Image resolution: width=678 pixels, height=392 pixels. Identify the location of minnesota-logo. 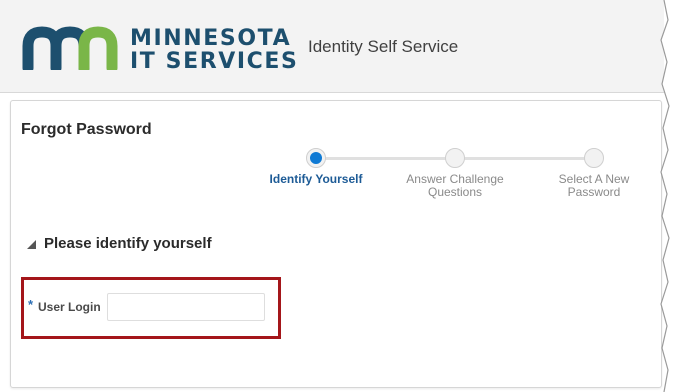
(70, 48).